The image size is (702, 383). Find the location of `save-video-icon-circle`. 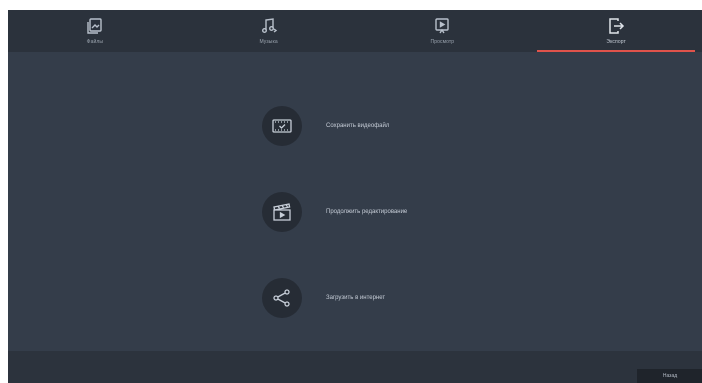

save-video-icon-circle is located at coordinates (282, 126).